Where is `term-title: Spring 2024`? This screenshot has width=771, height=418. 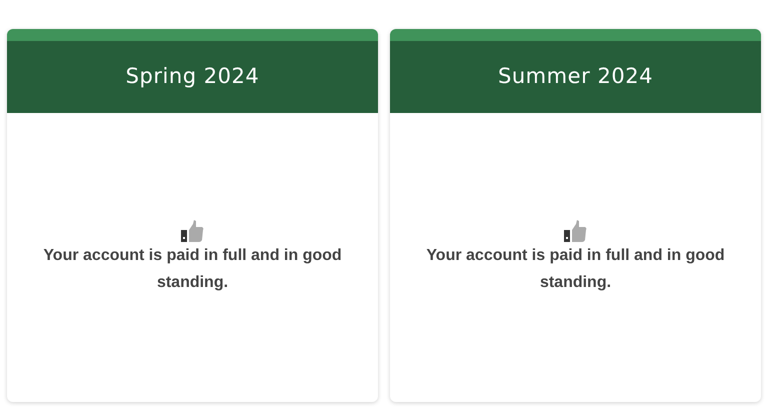
term-title: Spring 2024 is located at coordinates (193, 76).